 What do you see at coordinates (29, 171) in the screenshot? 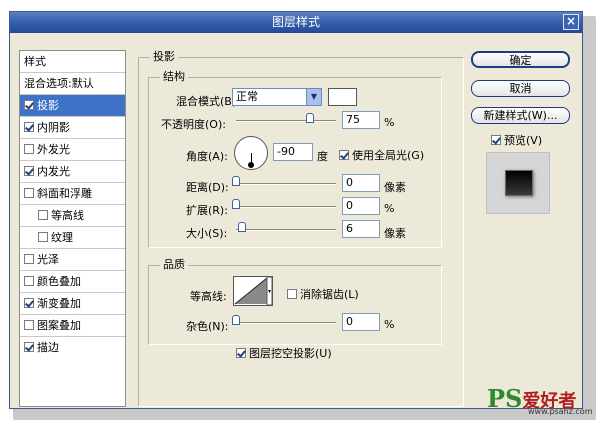
I see `inner-glow-checkbox` at bounding box center [29, 171].